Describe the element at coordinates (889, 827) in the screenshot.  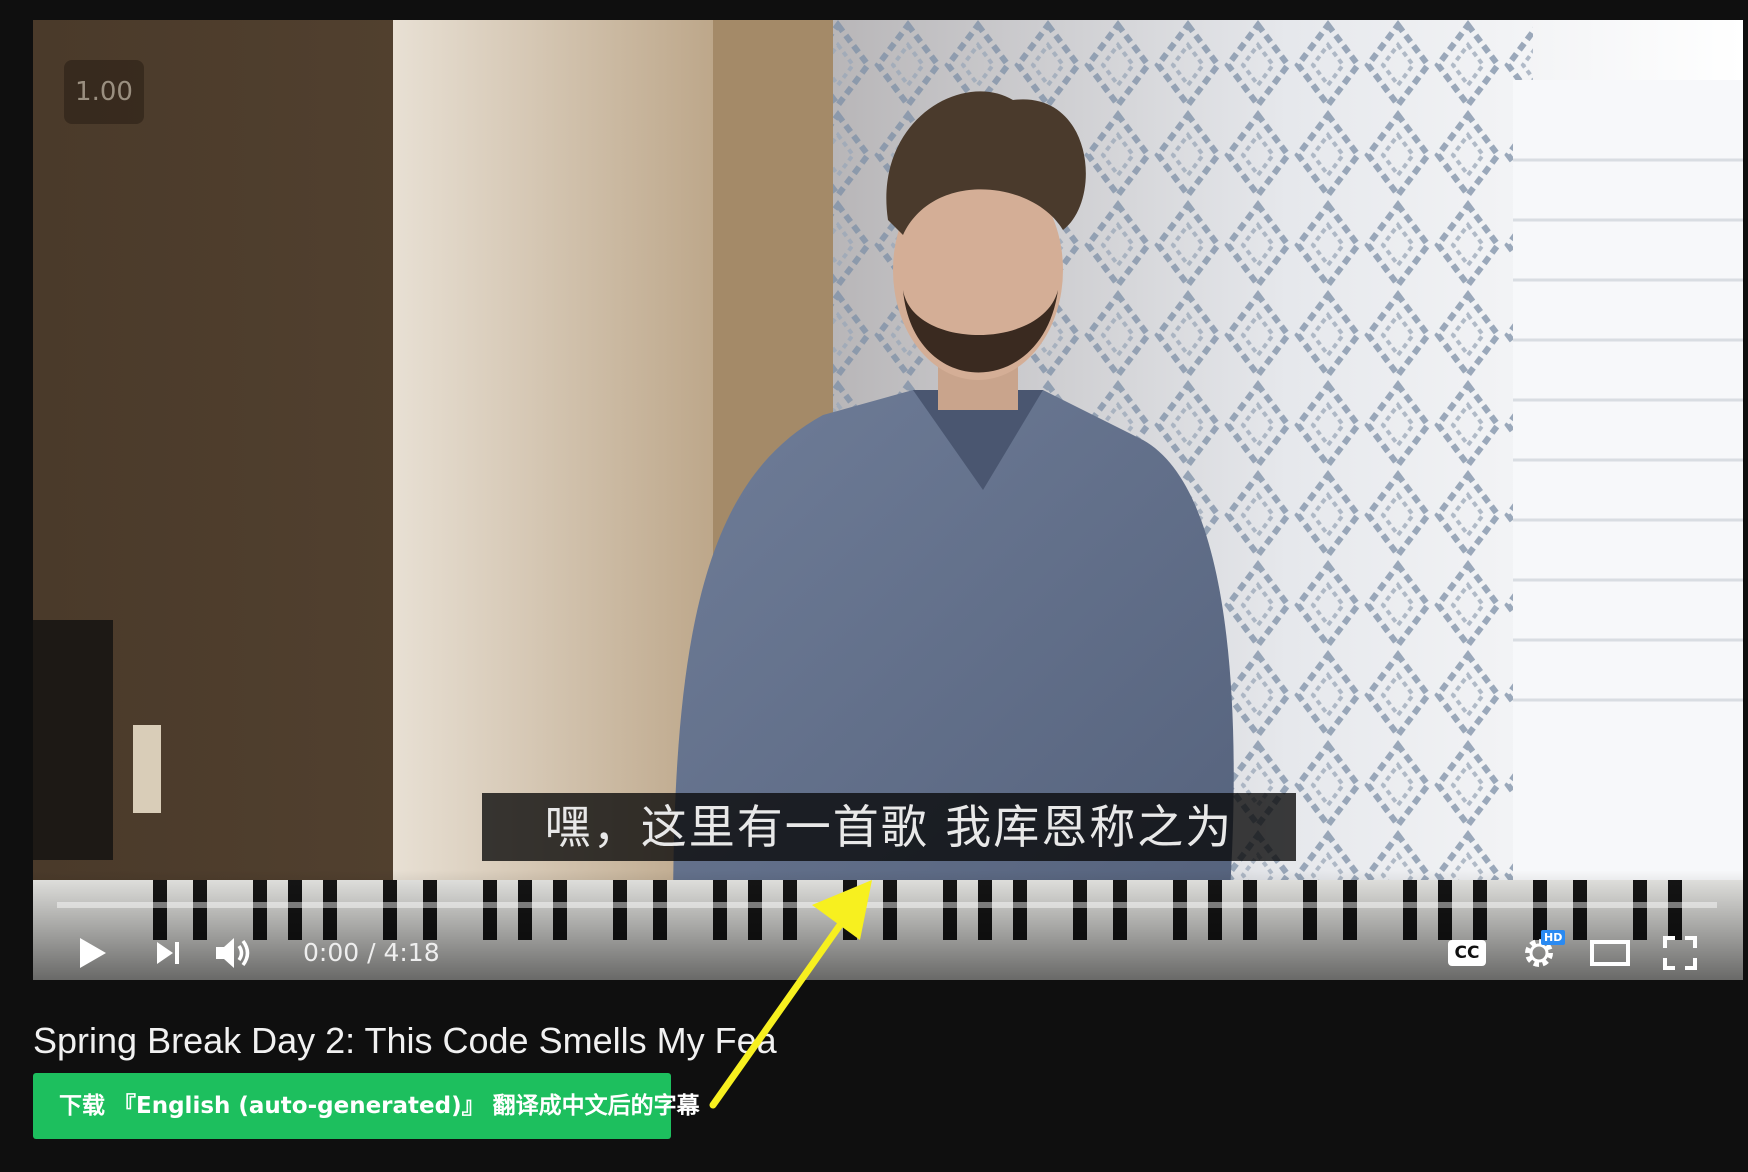
I see `subtitle-caption: 嘿，这里有一首歌 我库恩称之为` at that location.